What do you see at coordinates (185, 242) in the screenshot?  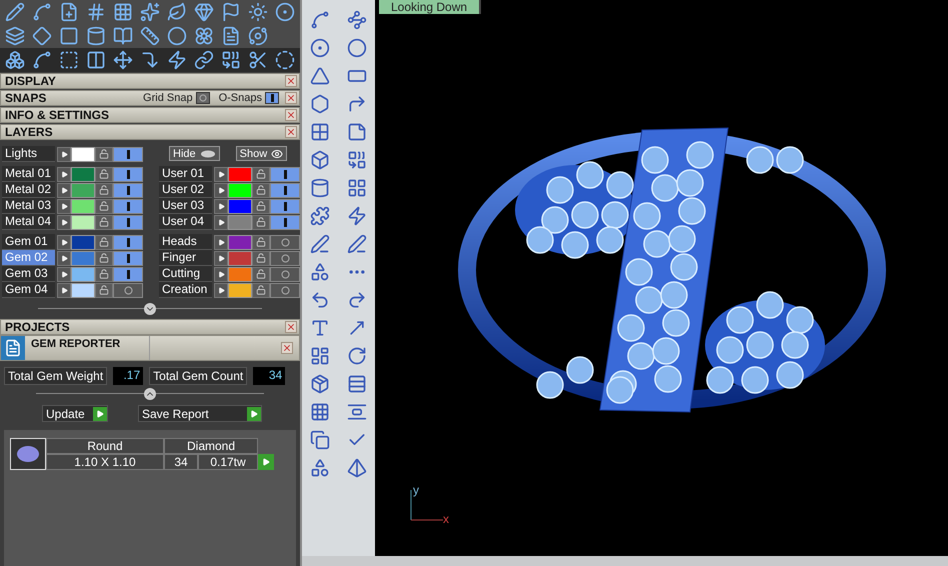 I see `layer-name: Heads` at bounding box center [185, 242].